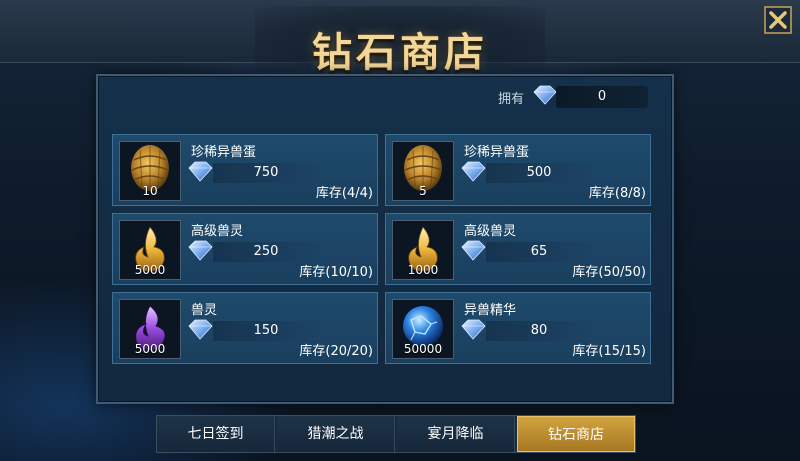 Image resolution: width=800 pixels, height=461 pixels. I want to click on shop-item-card: 50000 异兽精华 80 库存(15/15), so click(518, 328).